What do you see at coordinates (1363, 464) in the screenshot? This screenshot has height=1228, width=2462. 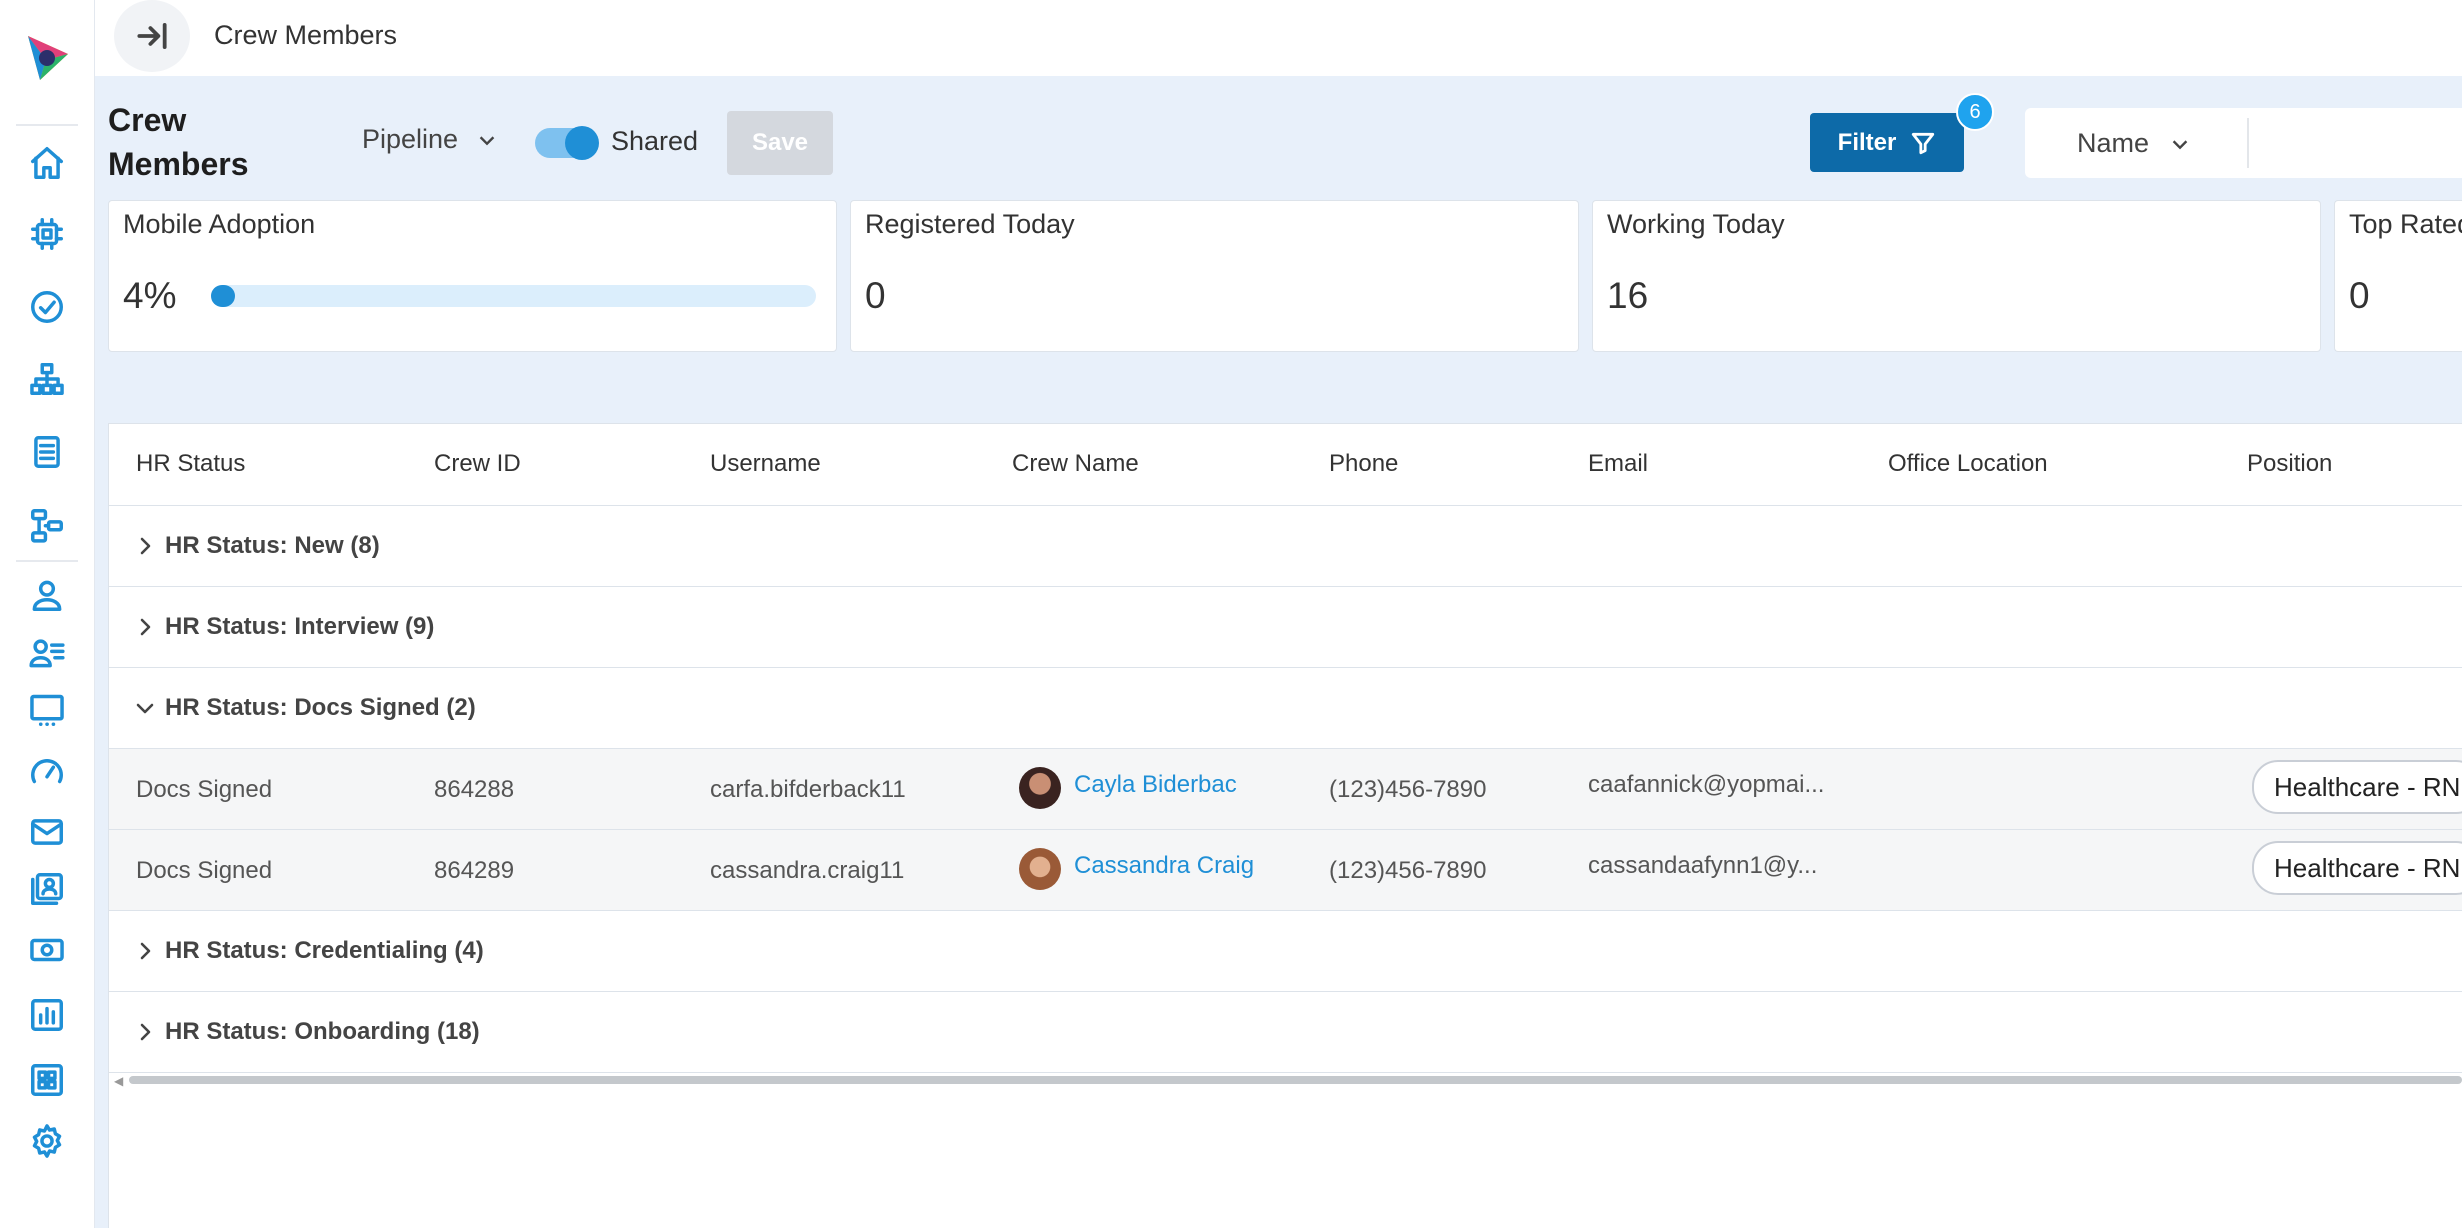 I see `column-header-phone: Phone` at bounding box center [1363, 464].